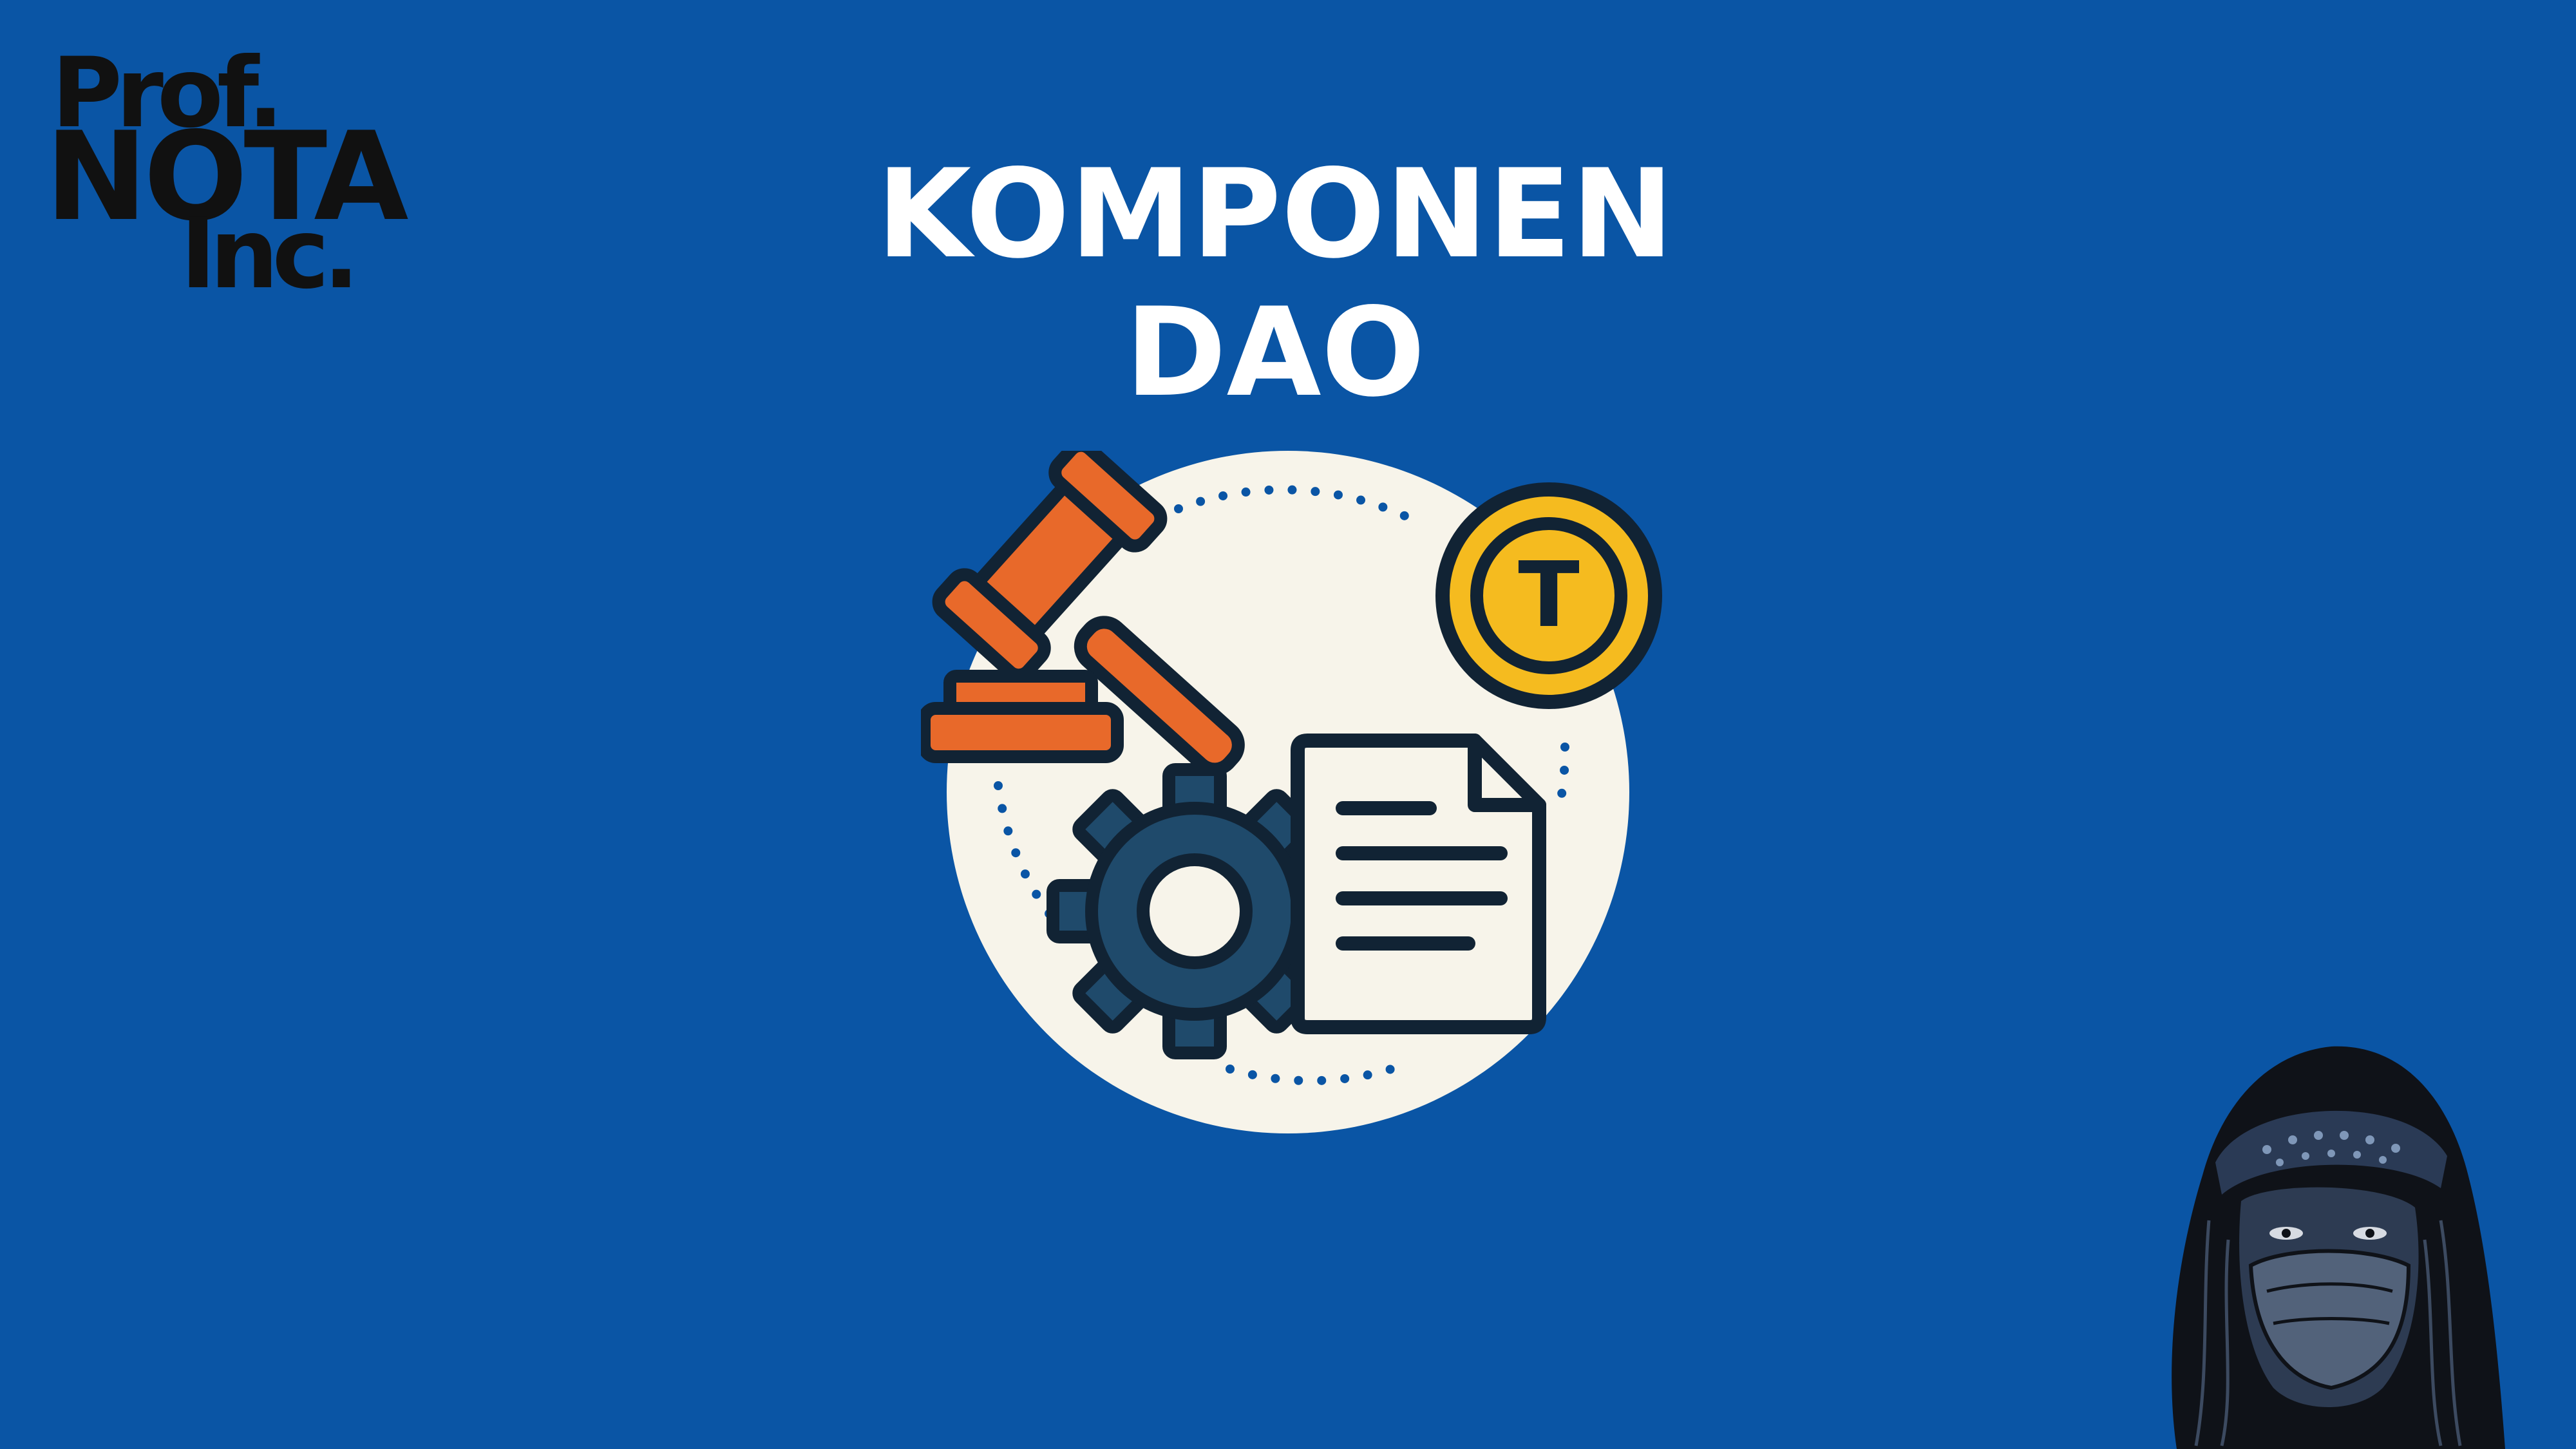  I want to click on coin-letter: T, so click(1549, 595).